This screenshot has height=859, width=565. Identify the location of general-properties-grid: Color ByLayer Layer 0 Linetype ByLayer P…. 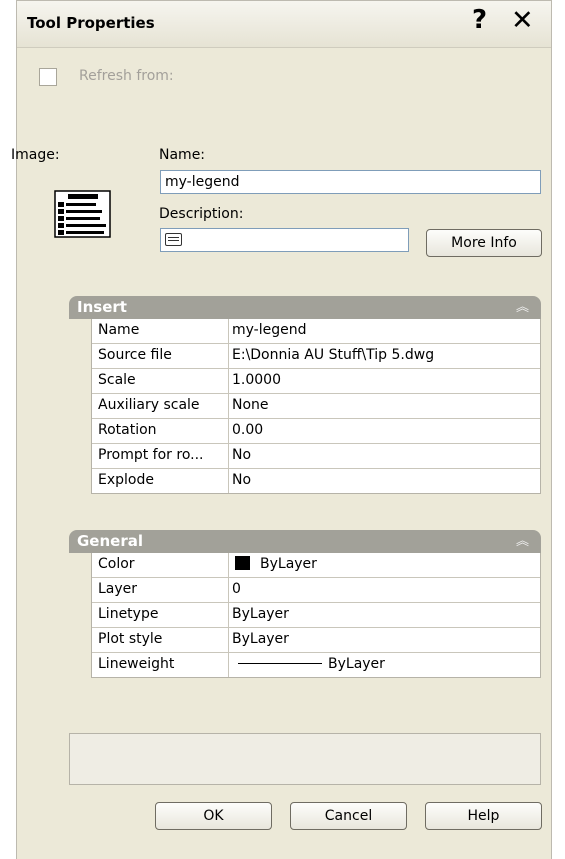
(316, 615).